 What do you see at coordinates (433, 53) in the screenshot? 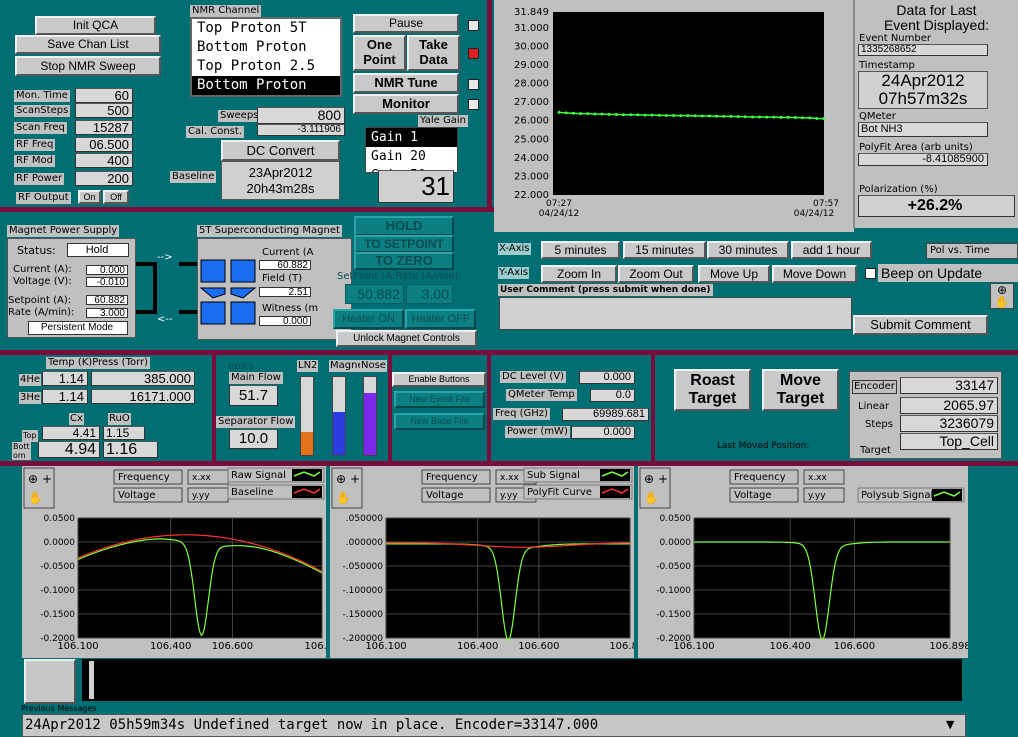
I see `take-data-button: Take Data` at bounding box center [433, 53].